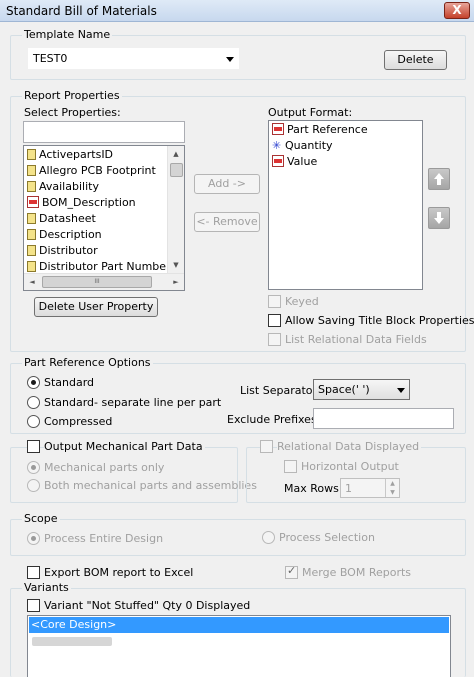  I want to click on export-excel-checkbox, so click(33, 572).